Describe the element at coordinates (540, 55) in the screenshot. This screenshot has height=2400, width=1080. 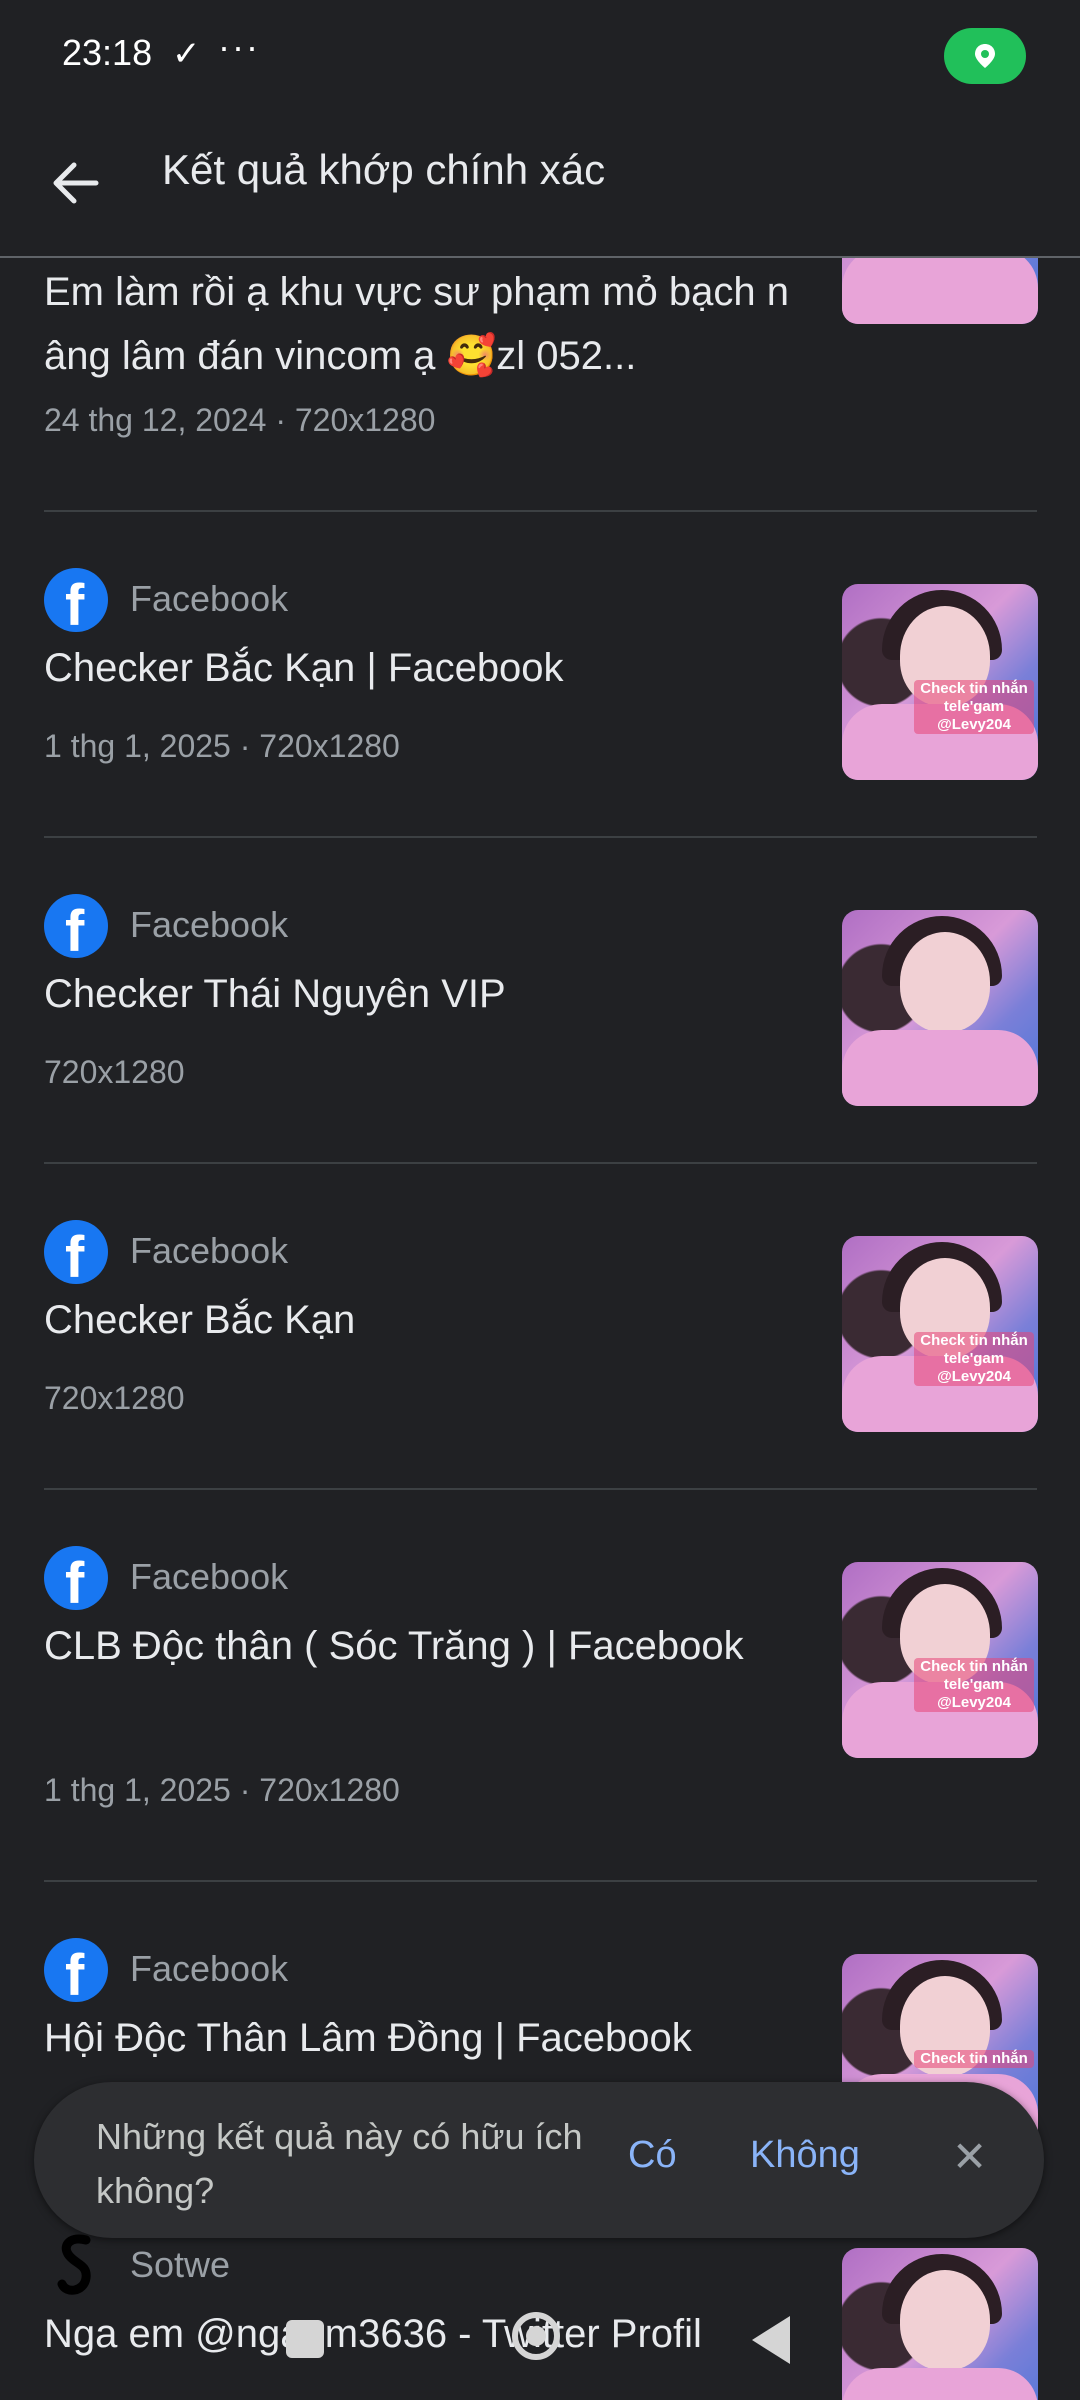
I see `status-bar: 23:18 ✓ ···` at that location.